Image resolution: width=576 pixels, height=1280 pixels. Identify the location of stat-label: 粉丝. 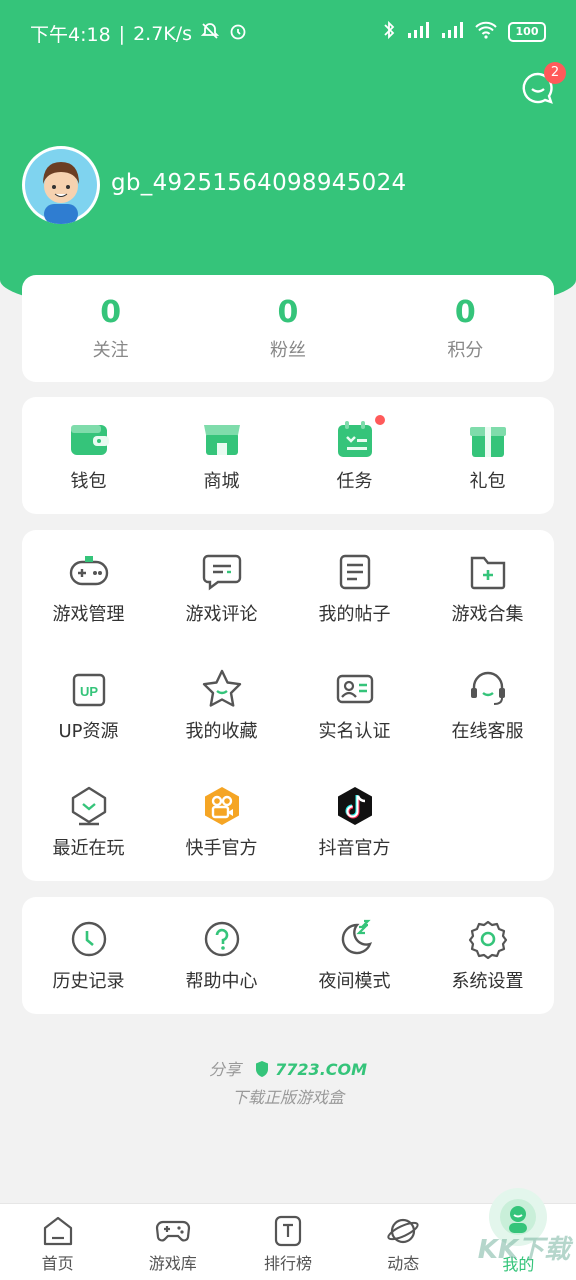
(287, 350).